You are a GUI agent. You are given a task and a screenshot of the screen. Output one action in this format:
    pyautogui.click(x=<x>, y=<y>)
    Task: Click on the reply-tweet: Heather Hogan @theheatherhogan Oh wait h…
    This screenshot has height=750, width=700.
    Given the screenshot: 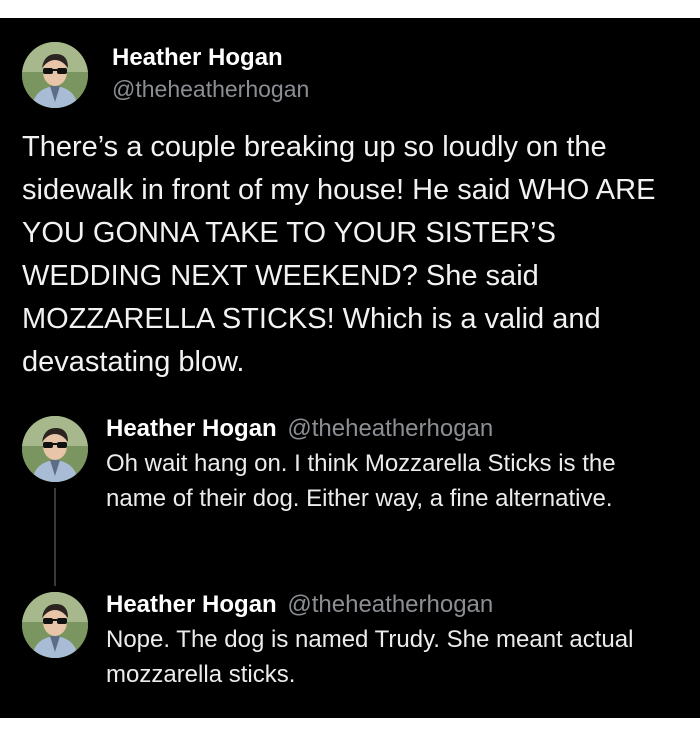 What is the action you would take?
    pyautogui.click(x=393, y=464)
    